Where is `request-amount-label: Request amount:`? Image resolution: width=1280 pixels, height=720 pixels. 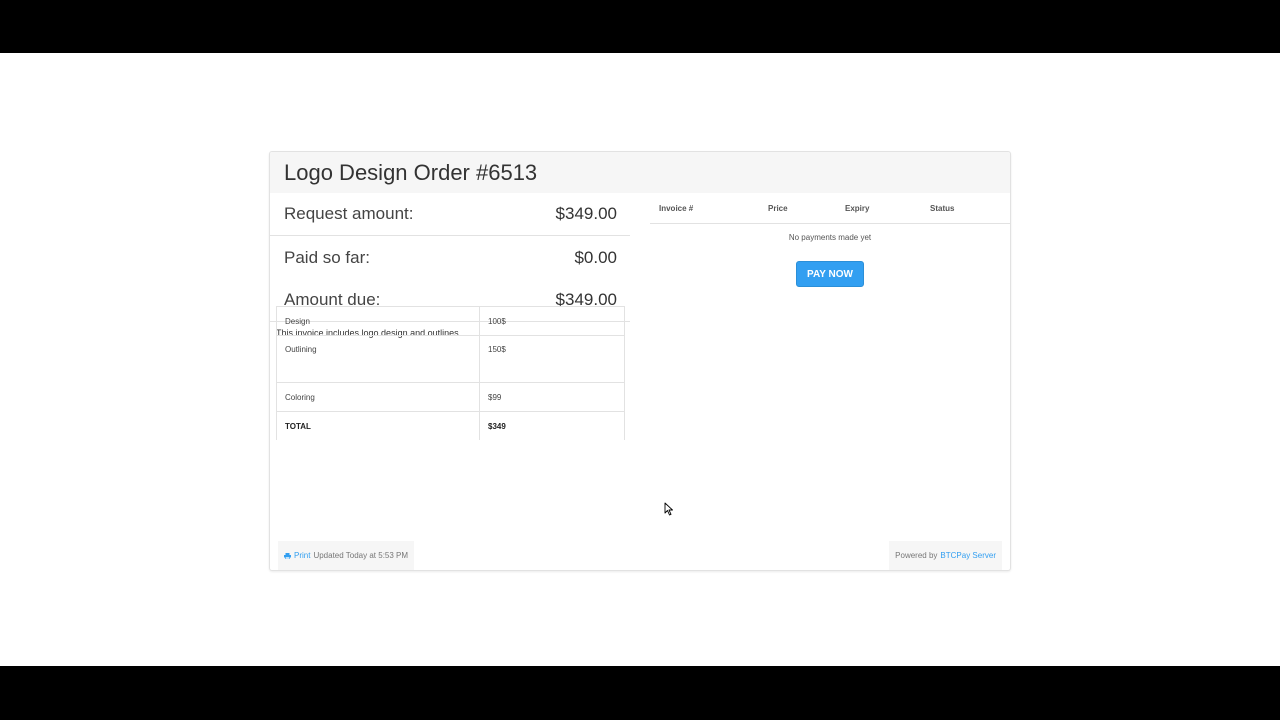 request-amount-label: Request amount: is located at coordinates (349, 213).